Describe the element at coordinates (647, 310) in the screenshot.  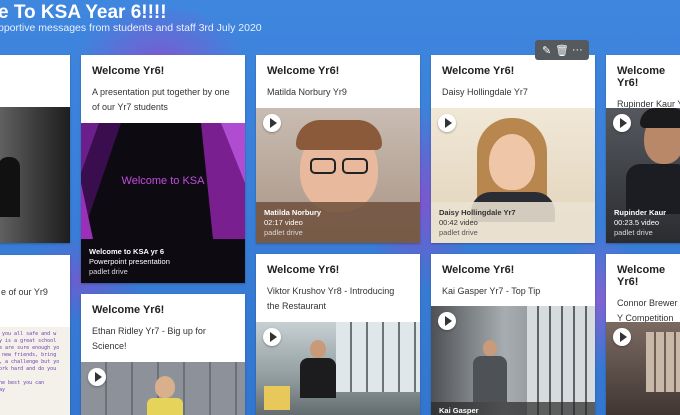
I see `post-body: Connor Brewer Y Competition` at that location.